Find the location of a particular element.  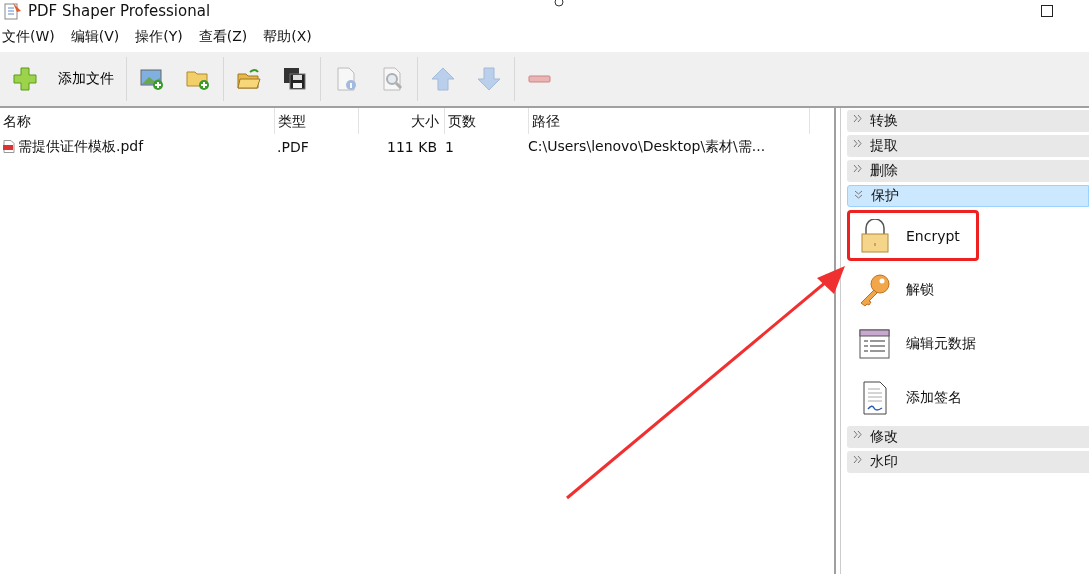

menu-item: 帮助(X) is located at coordinates (287, 37).